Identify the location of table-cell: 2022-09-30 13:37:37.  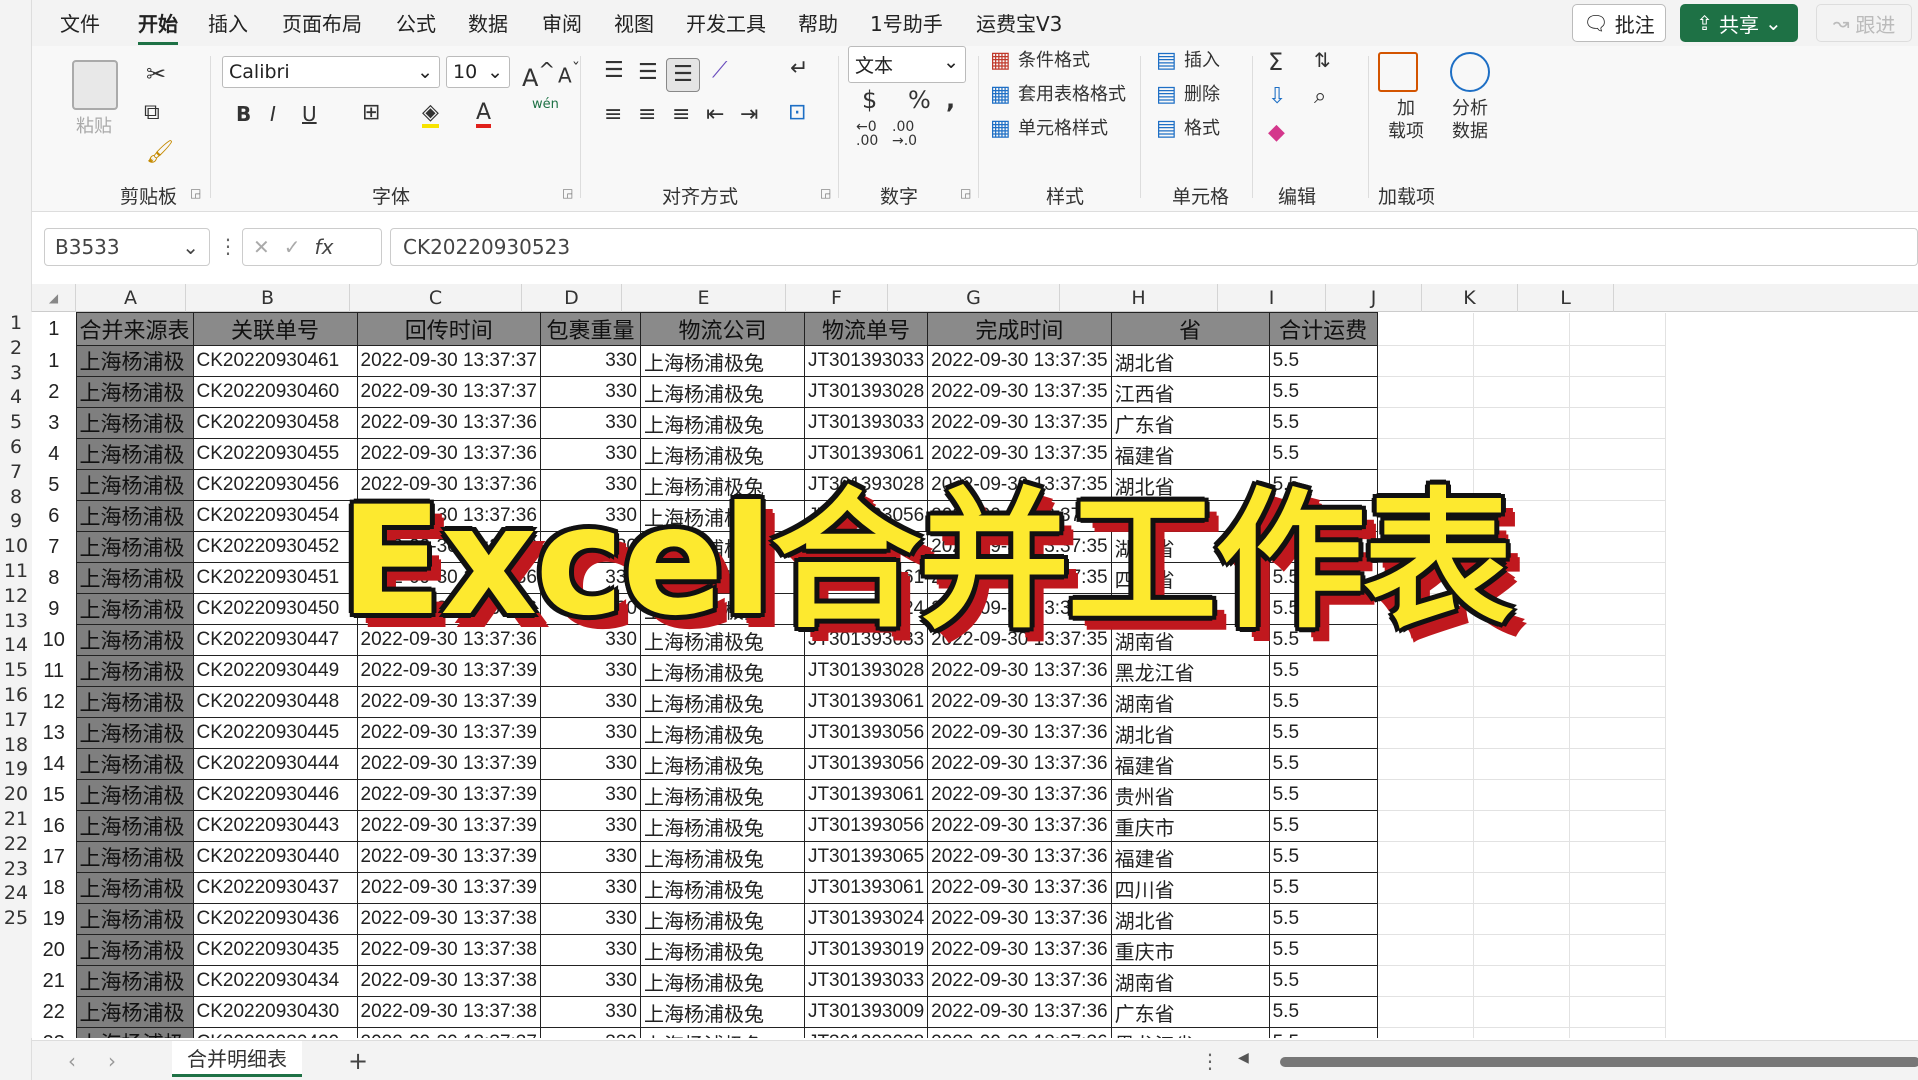
(448, 392).